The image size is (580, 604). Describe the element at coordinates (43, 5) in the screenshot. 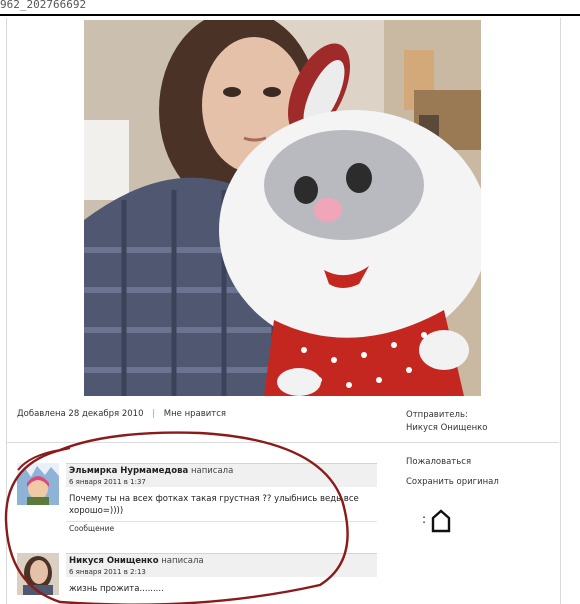

I see `window-title: 962_202766692` at that location.